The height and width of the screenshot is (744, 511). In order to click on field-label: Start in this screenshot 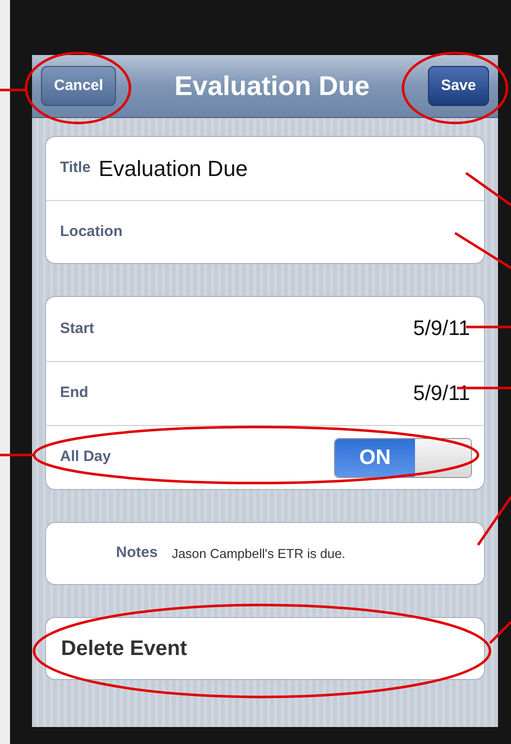, I will do `click(77, 328)`.